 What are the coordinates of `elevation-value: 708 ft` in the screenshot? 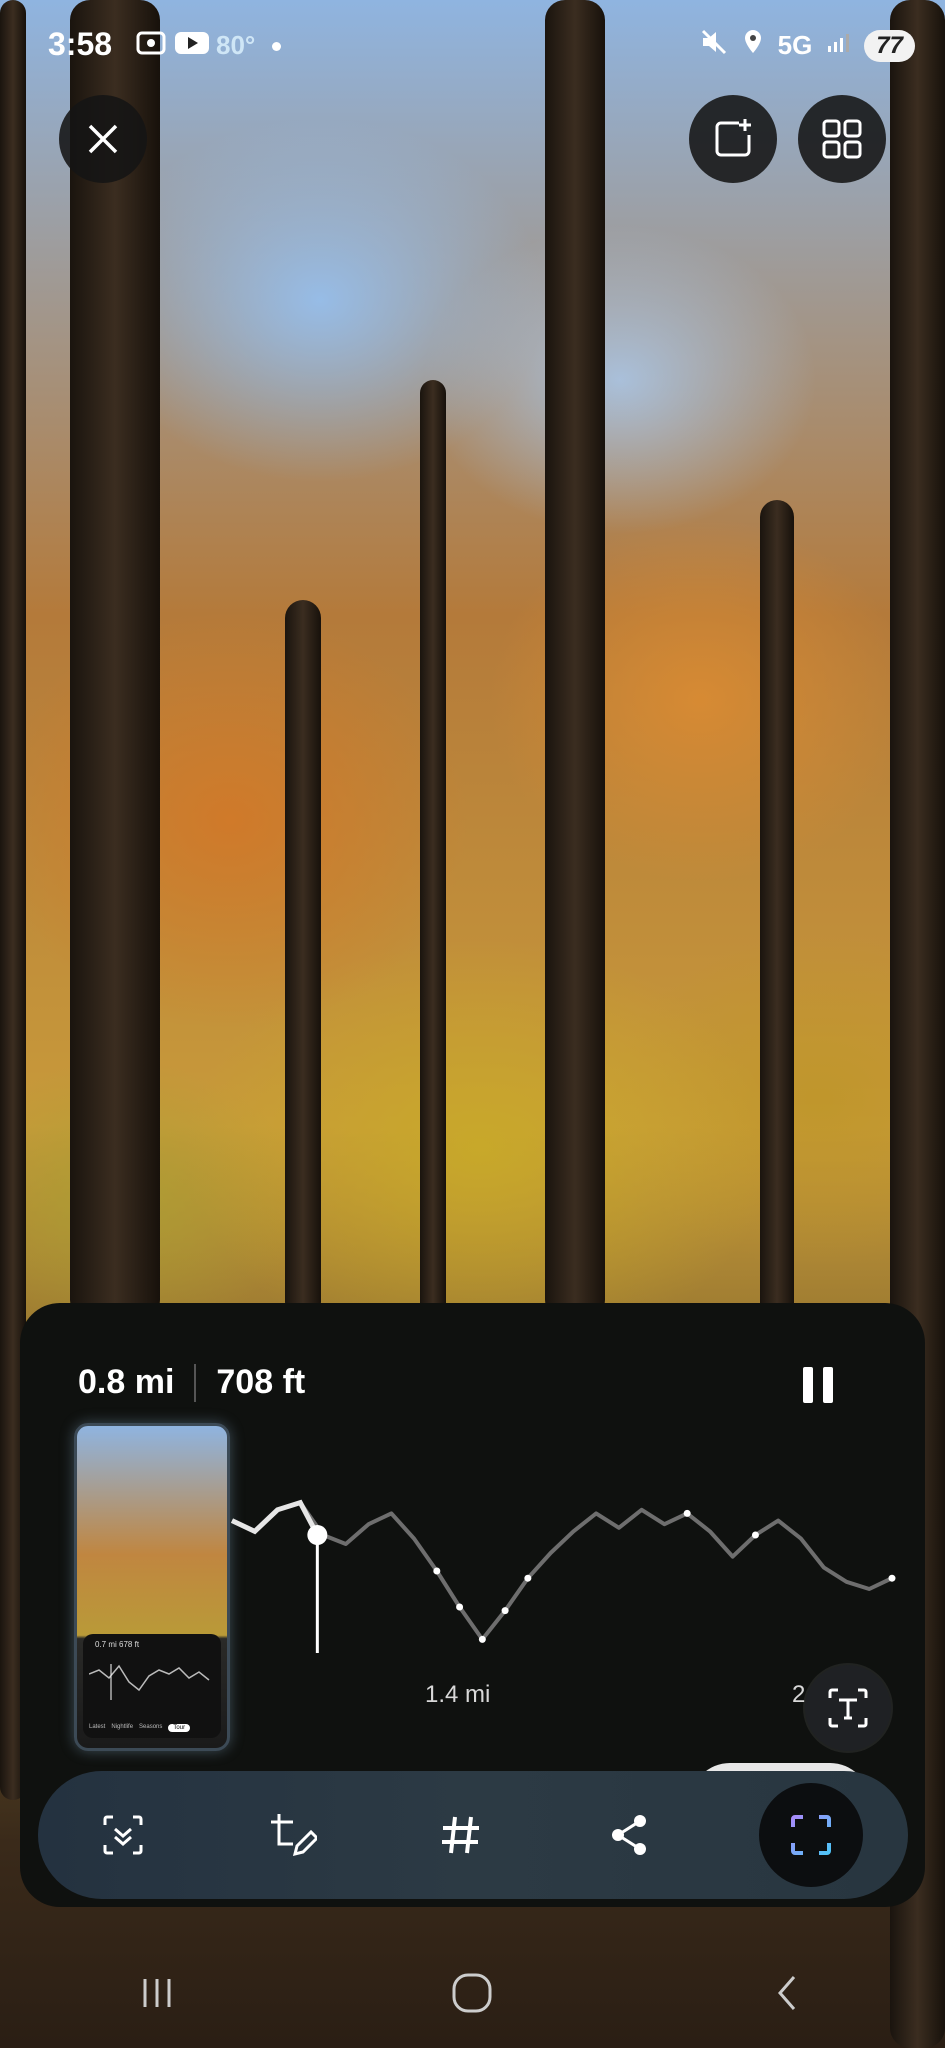 It's located at (261, 1382).